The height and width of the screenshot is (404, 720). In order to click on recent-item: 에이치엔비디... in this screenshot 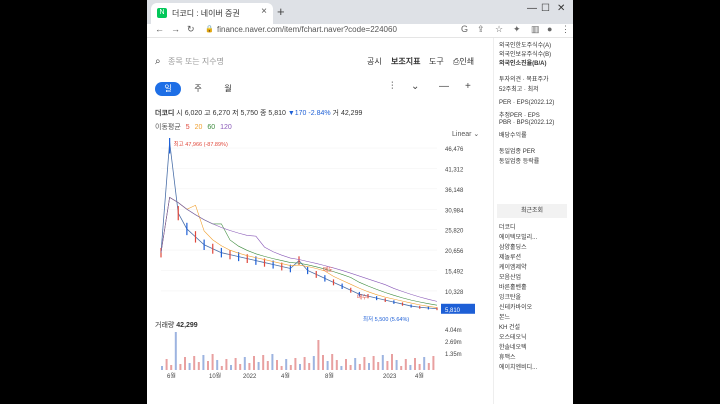, I will do `click(518, 366)`.